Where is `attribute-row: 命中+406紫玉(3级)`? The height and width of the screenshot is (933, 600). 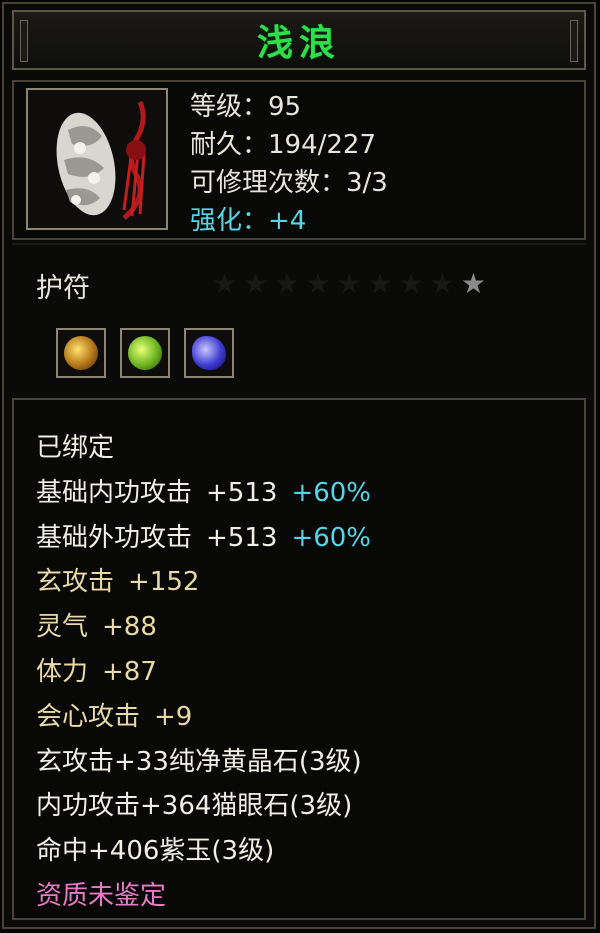 attribute-row: 命中+406紫玉(3级) is located at coordinates (203, 851).